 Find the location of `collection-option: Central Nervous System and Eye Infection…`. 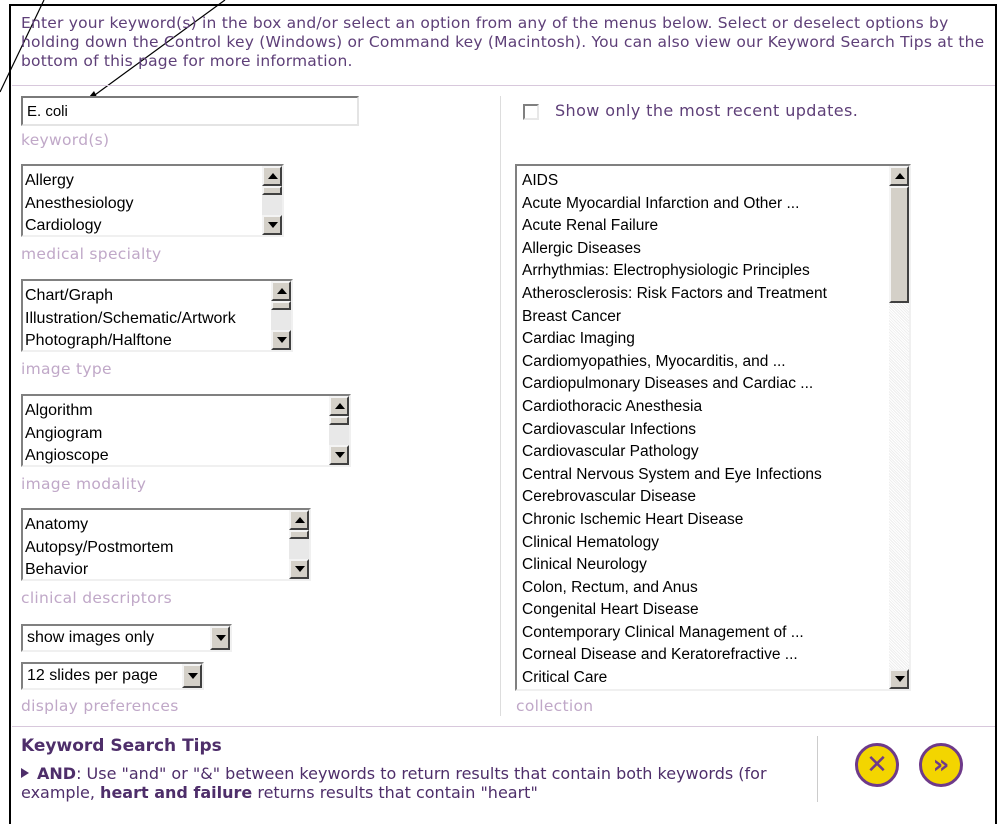

collection-option: Central Nervous System and Eye Infection… is located at coordinates (703, 475).